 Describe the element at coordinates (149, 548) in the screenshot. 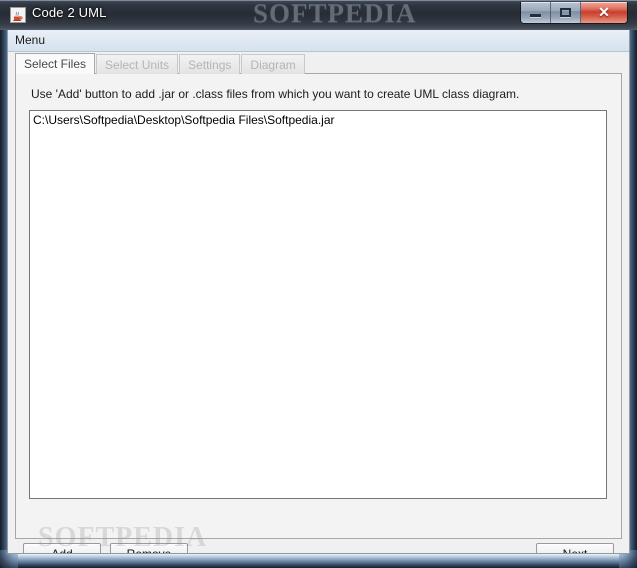

I see `remove-button: Remove` at that location.